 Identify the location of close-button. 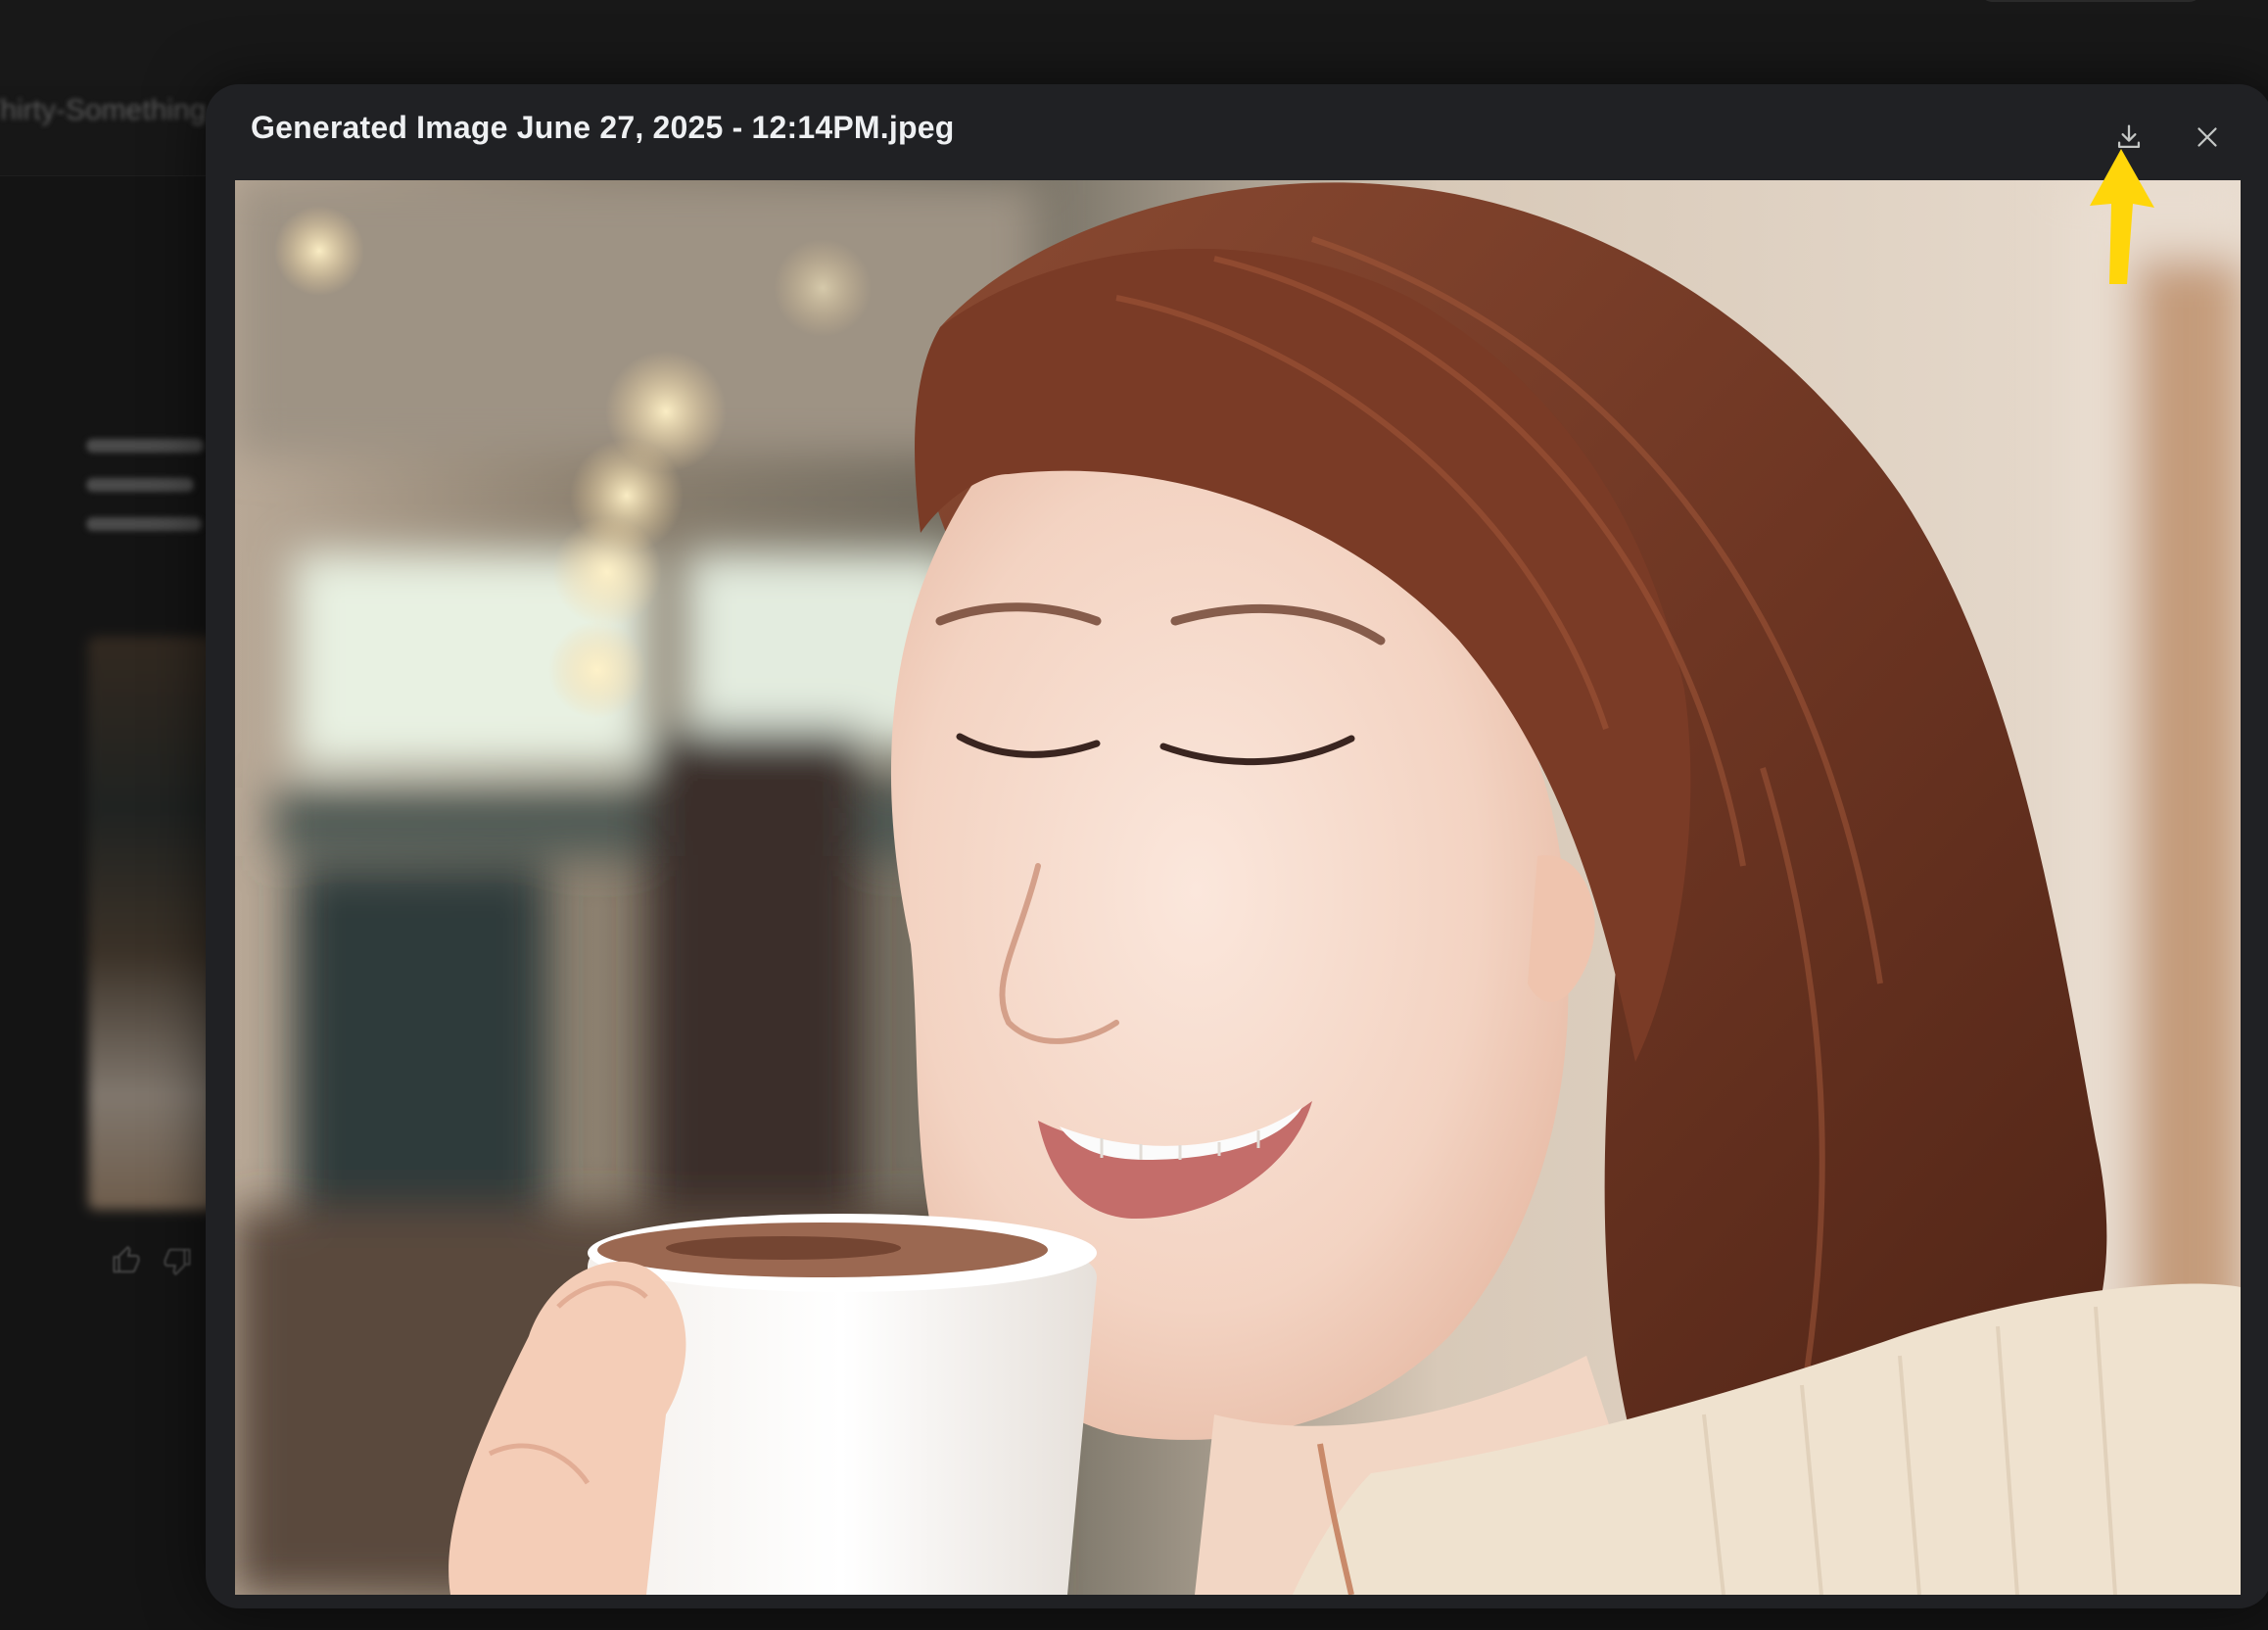
(2207, 137).